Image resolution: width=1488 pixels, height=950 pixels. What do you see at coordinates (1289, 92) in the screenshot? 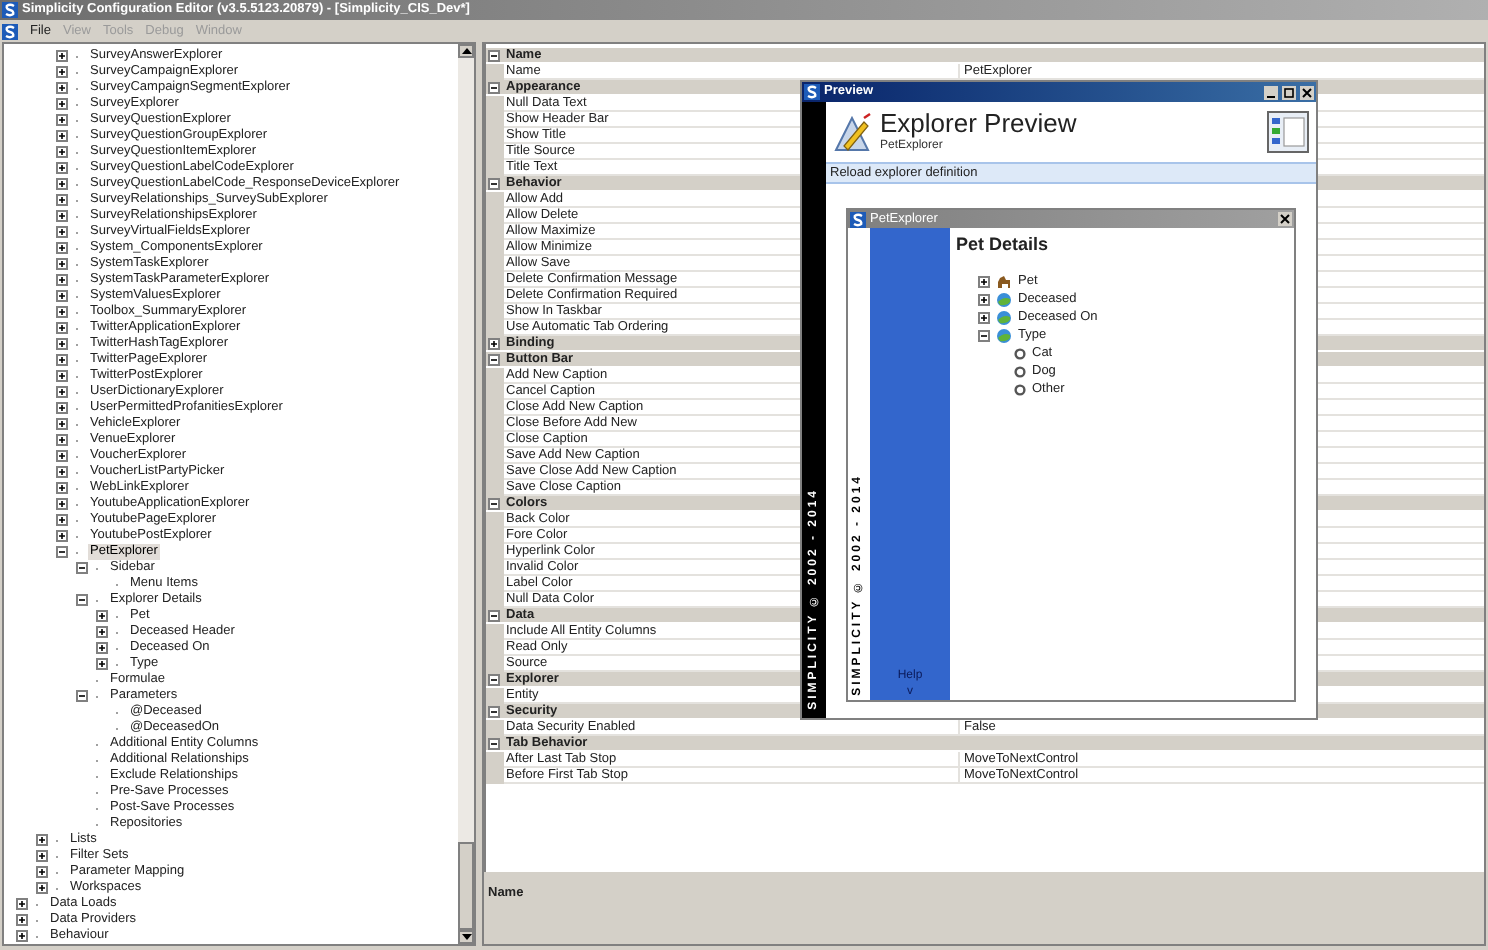
I see `maximize-icon` at bounding box center [1289, 92].